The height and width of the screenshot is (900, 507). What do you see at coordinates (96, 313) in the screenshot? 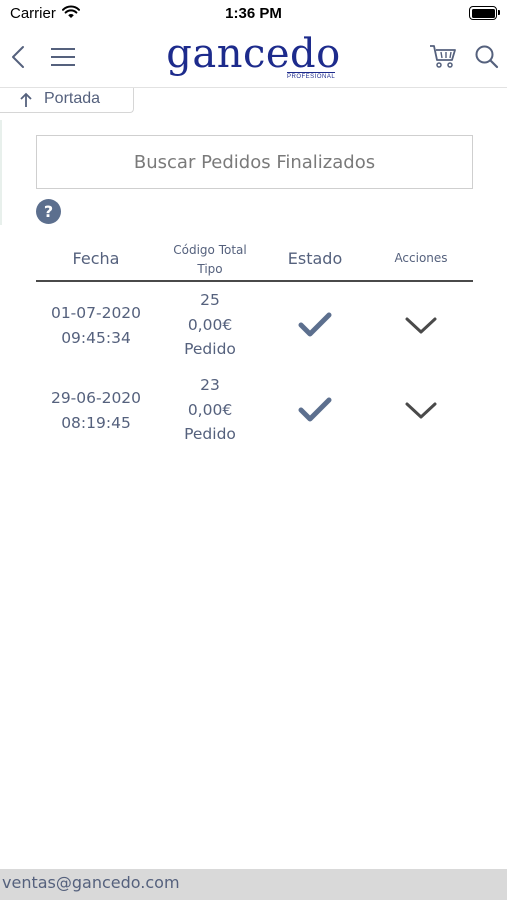
I see `order-date: 01-07-2020` at bounding box center [96, 313].